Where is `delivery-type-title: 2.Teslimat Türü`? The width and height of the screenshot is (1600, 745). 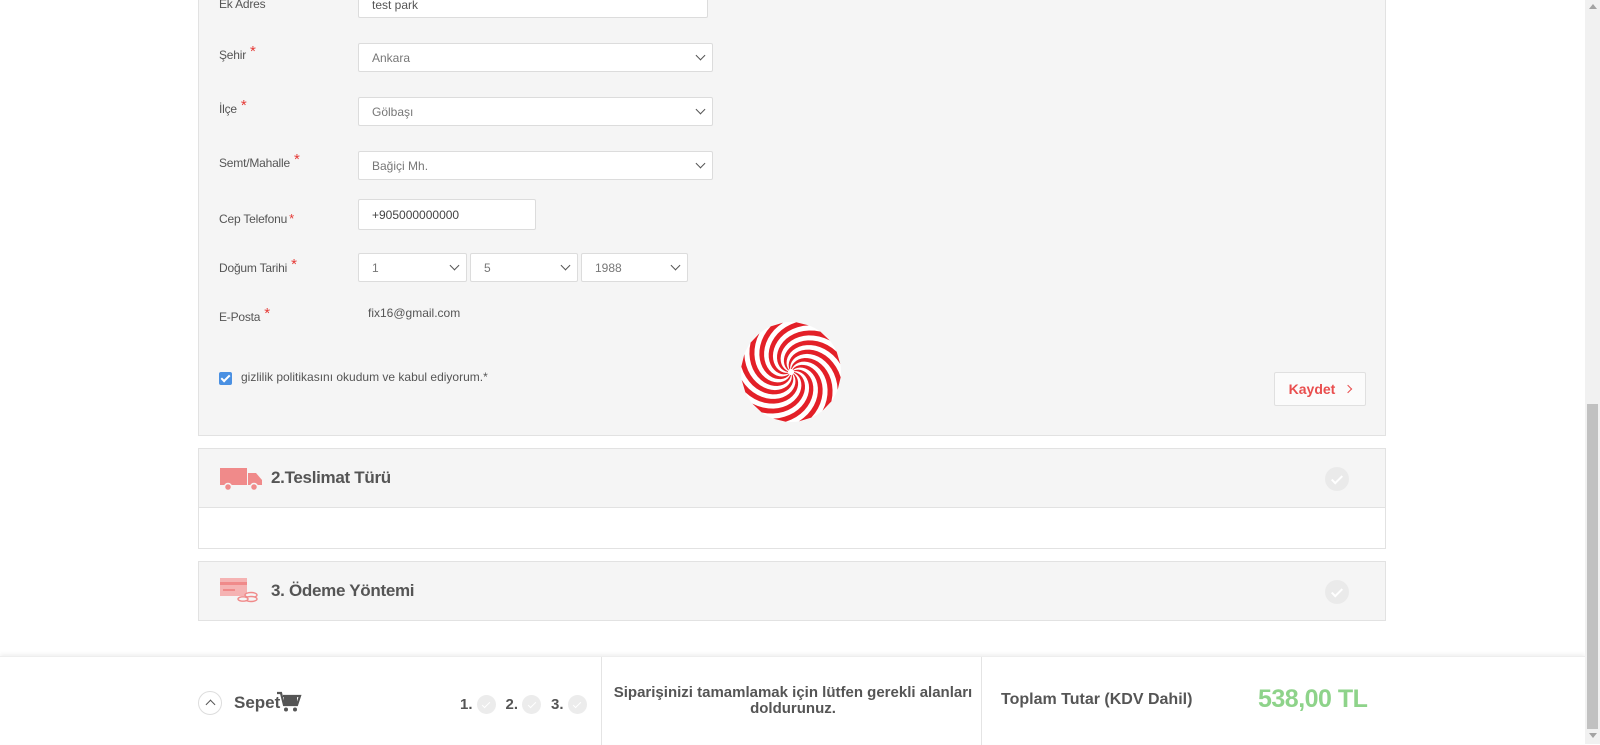 delivery-type-title: 2.Teslimat Türü is located at coordinates (331, 477).